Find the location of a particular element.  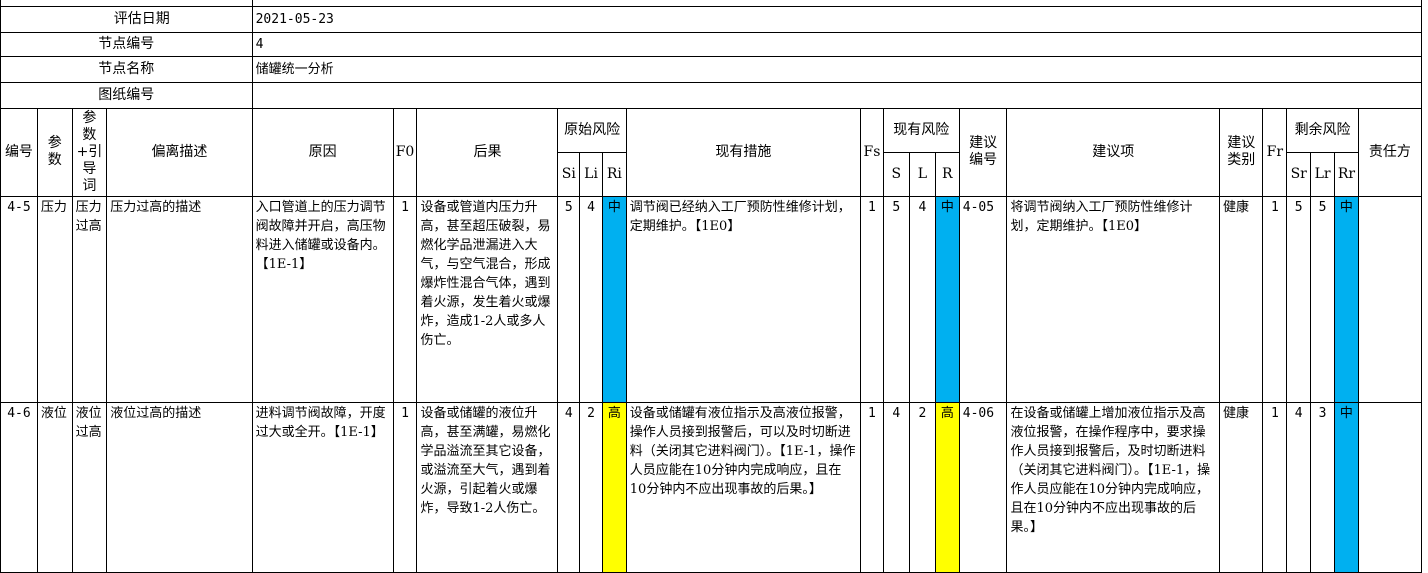

header-rem-risk: 剩余风险 is located at coordinates (1322, 130).